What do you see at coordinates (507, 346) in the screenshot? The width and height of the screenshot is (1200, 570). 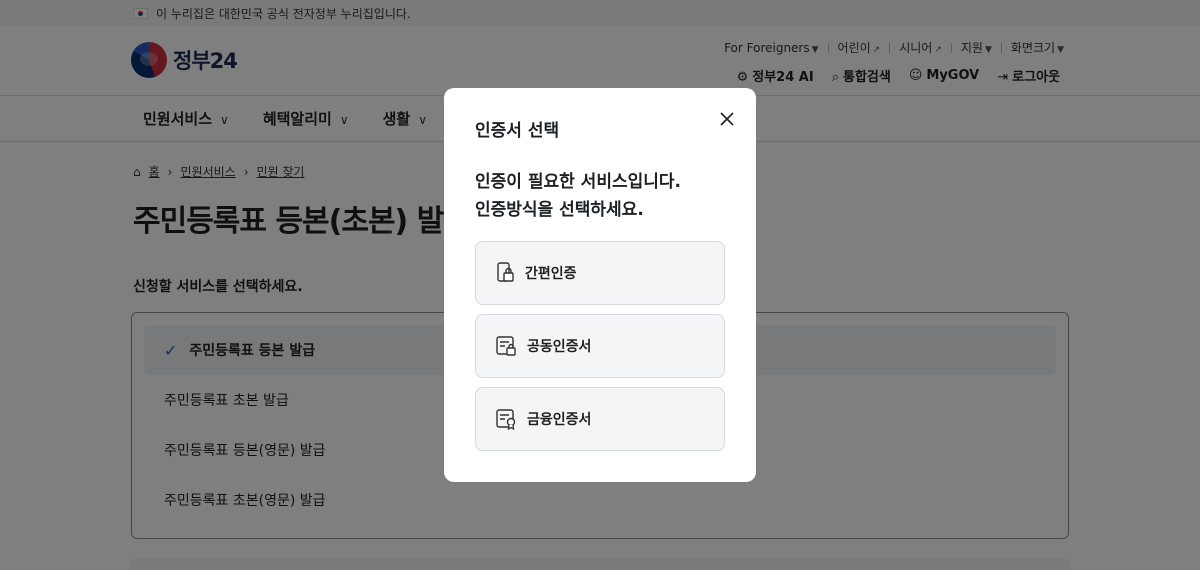 I see `certificate-lock-icon` at bounding box center [507, 346].